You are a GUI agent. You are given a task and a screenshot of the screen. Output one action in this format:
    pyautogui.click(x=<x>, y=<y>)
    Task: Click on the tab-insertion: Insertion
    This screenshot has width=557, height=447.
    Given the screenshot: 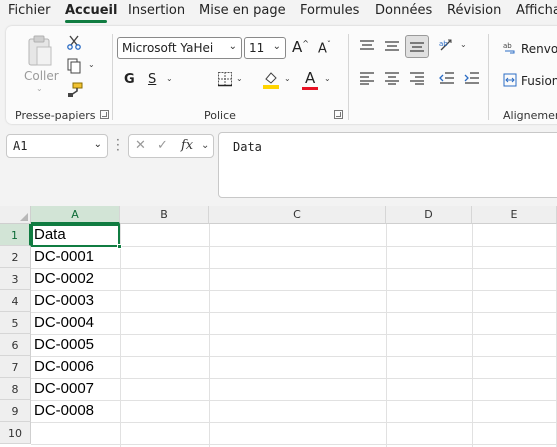 What is the action you would take?
    pyautogui.click(x=156, y=10)
    